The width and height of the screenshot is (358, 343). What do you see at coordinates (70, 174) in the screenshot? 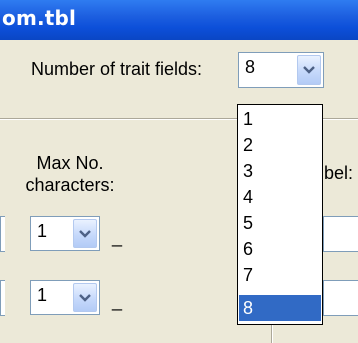
I see `max-characters-header: Max No. characters:` at bounding box center [70, 174].